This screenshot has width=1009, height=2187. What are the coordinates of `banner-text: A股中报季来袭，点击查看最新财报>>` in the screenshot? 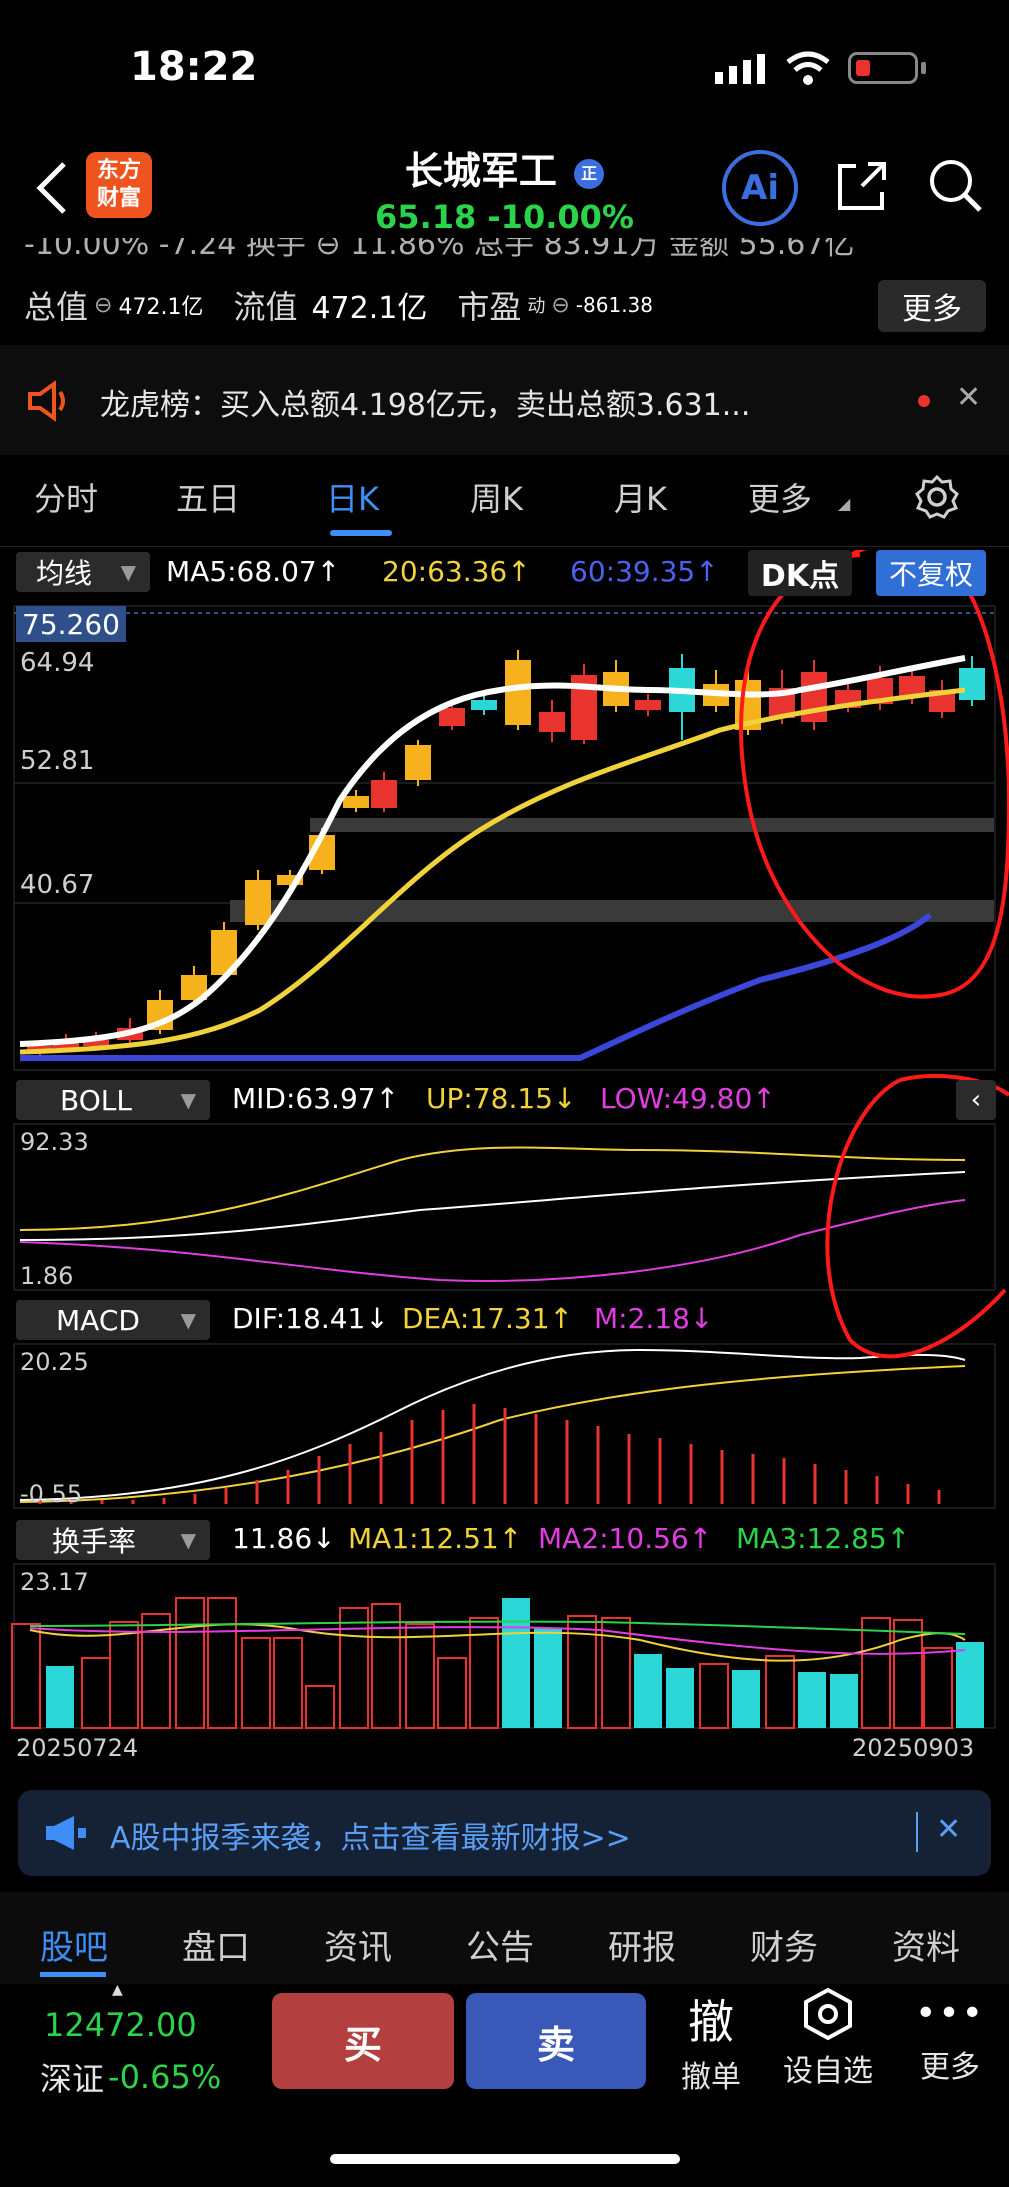 It's located at (370, 1838).